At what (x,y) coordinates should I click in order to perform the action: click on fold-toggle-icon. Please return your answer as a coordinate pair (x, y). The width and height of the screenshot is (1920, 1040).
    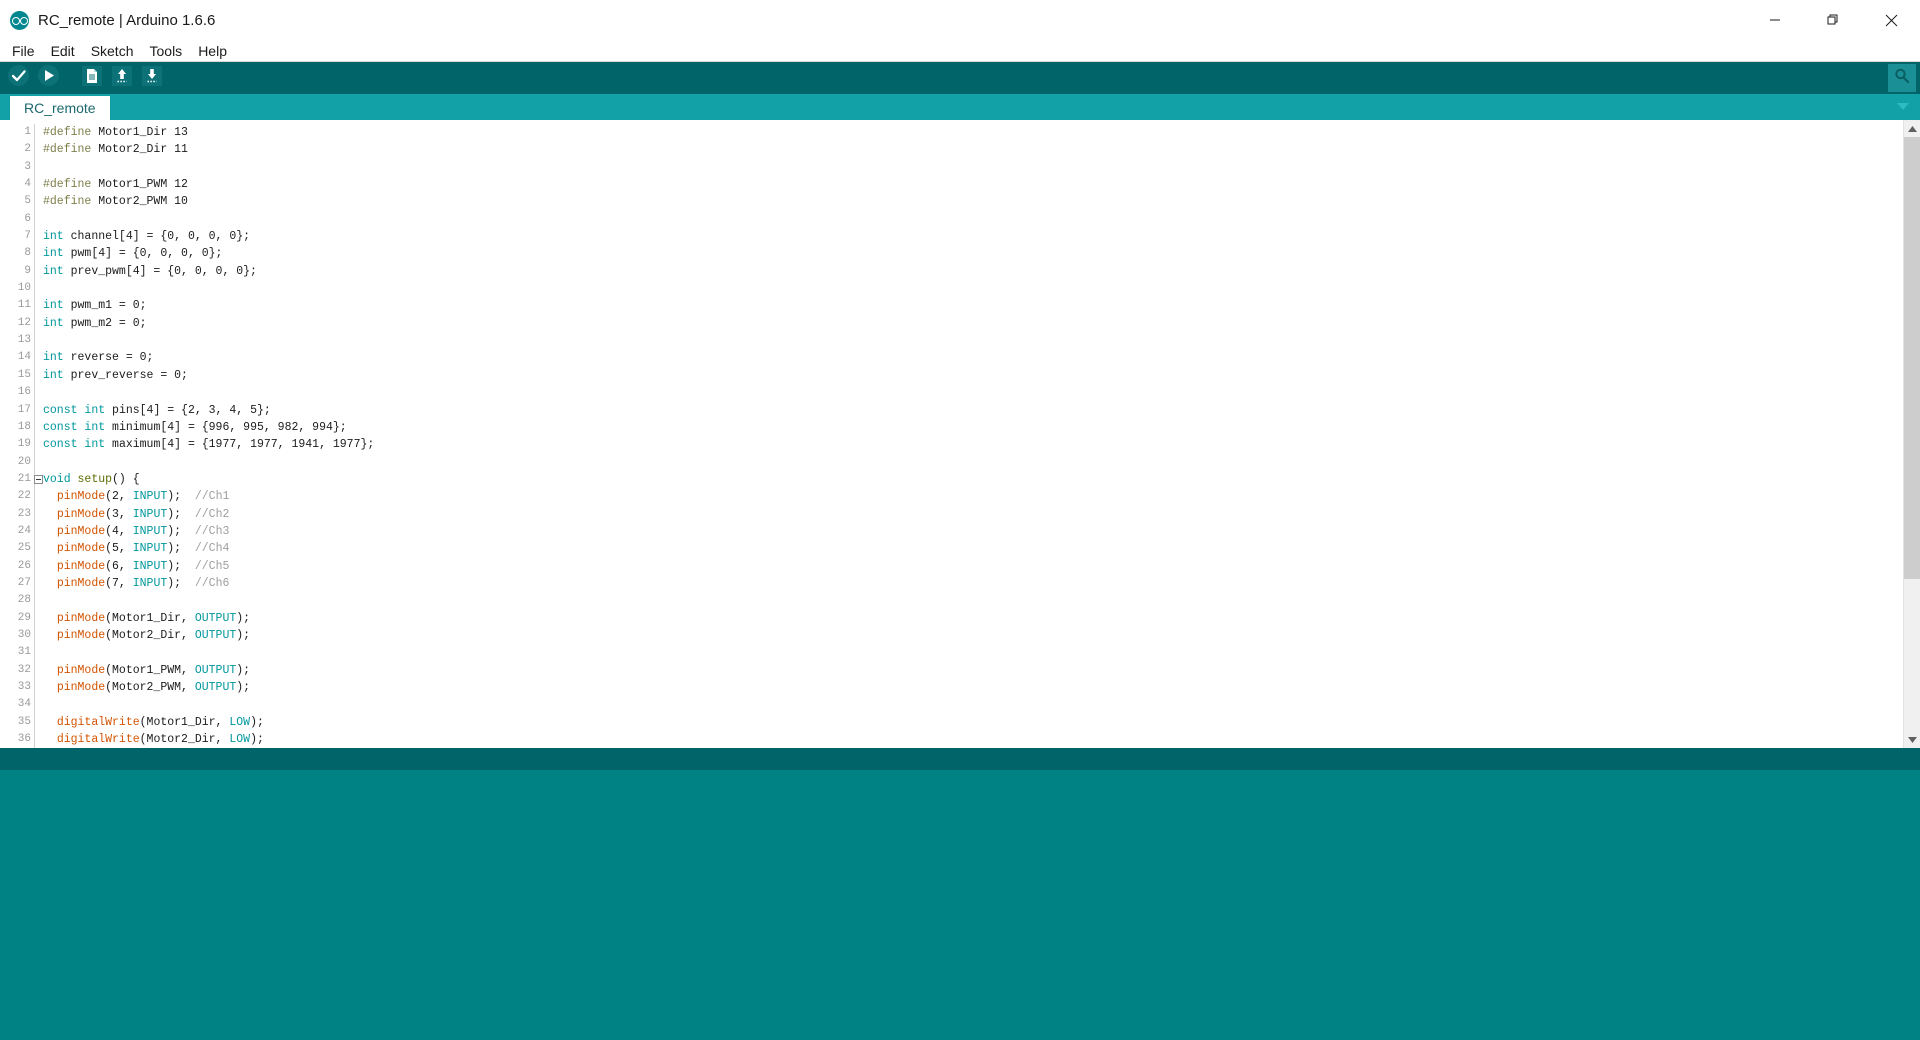
    Looking at the image, I should click on (38, 479).